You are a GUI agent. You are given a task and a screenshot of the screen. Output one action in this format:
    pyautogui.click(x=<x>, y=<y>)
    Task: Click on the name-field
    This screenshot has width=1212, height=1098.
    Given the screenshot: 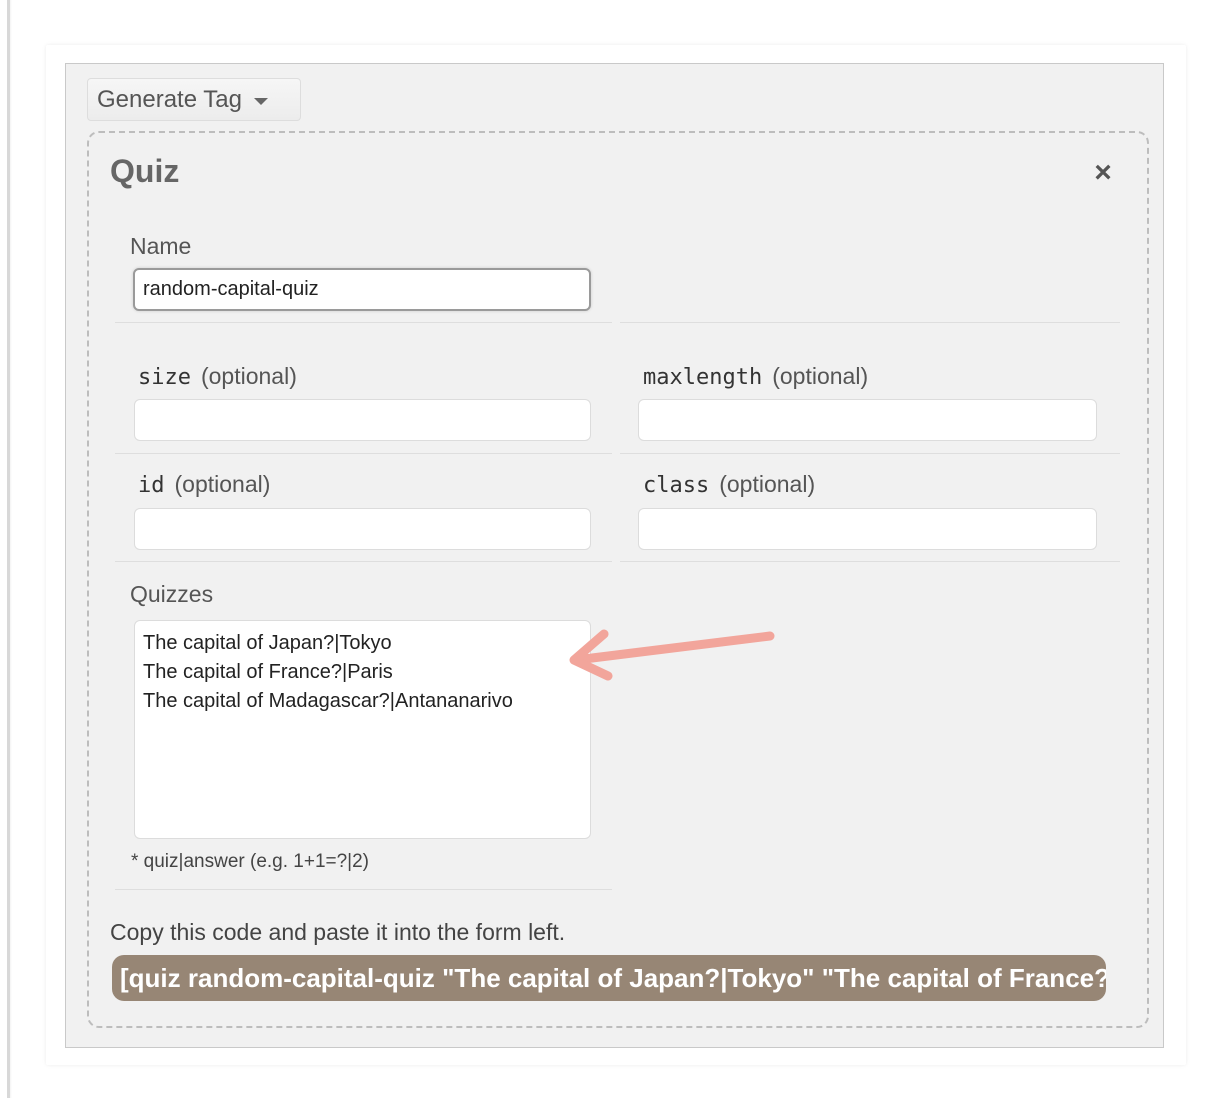 What is the action you would take?
    pyautogui.click(x=362, y=289)
    